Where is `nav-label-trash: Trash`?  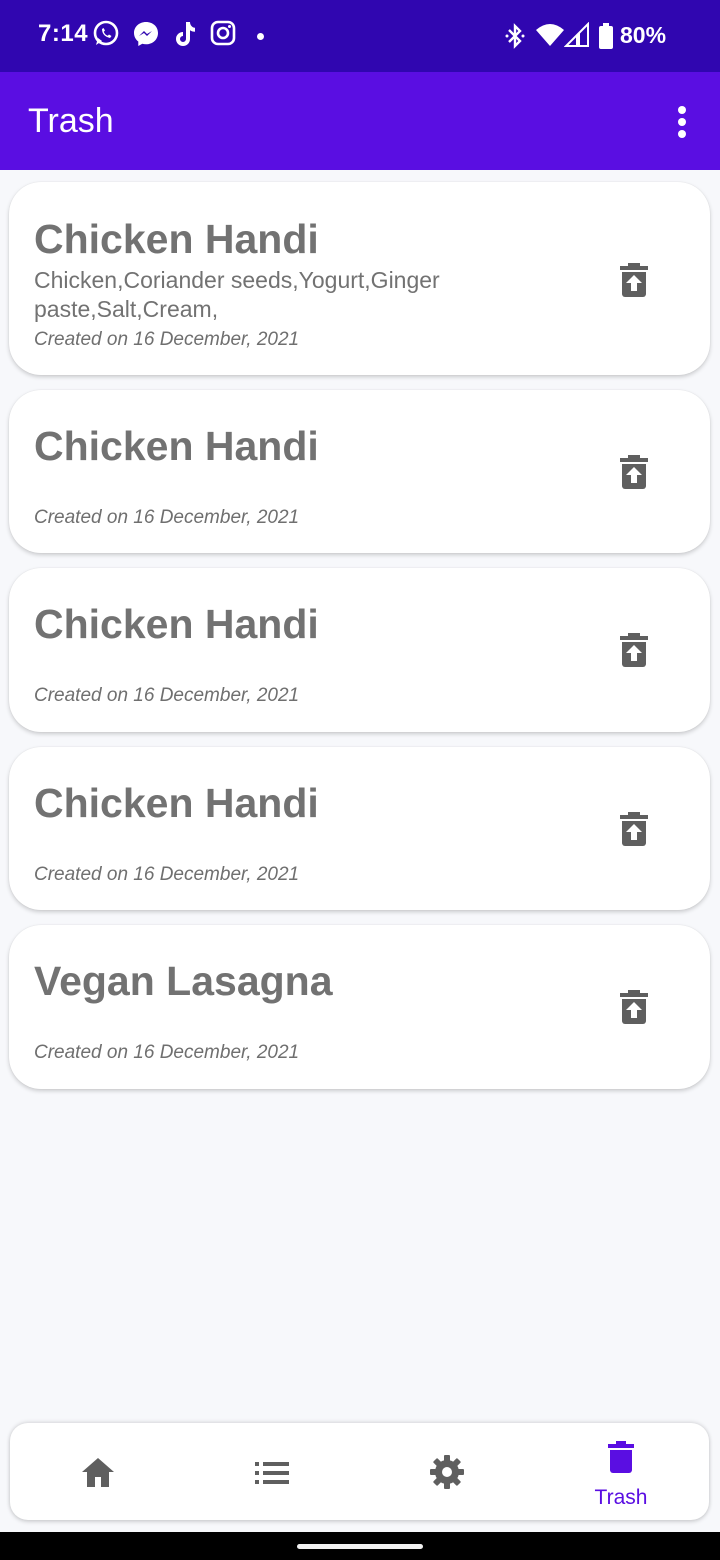
nav-label-trash: Trash is located at coordinates (621, 1497).